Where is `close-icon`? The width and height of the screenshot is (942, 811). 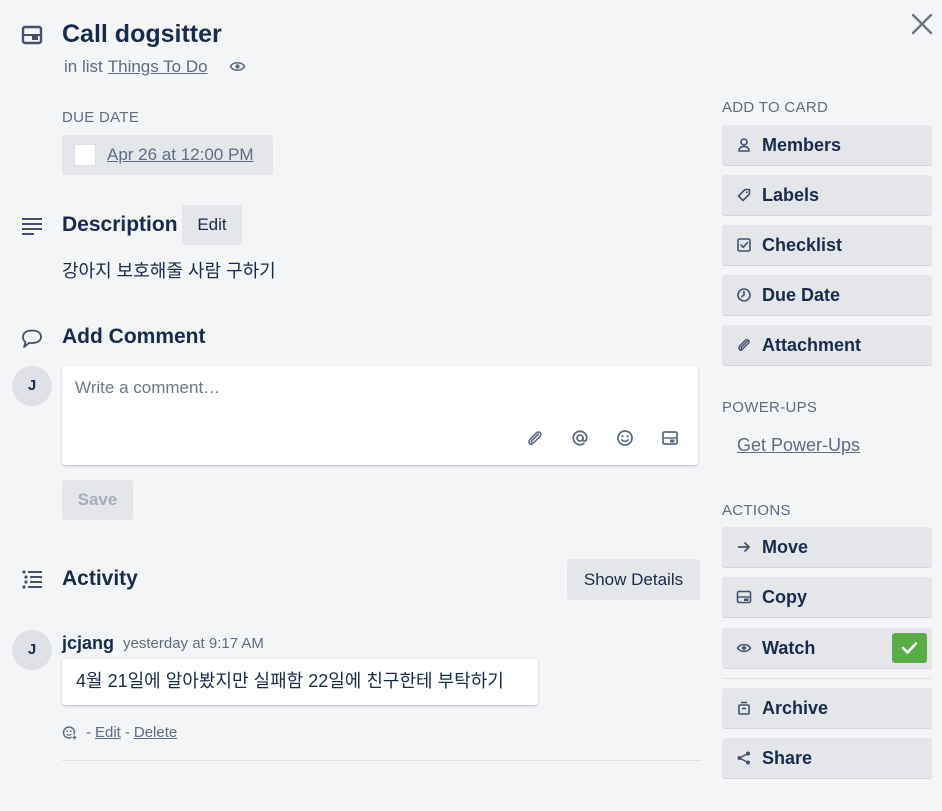
close-icon is located at coordinates (922, 24).